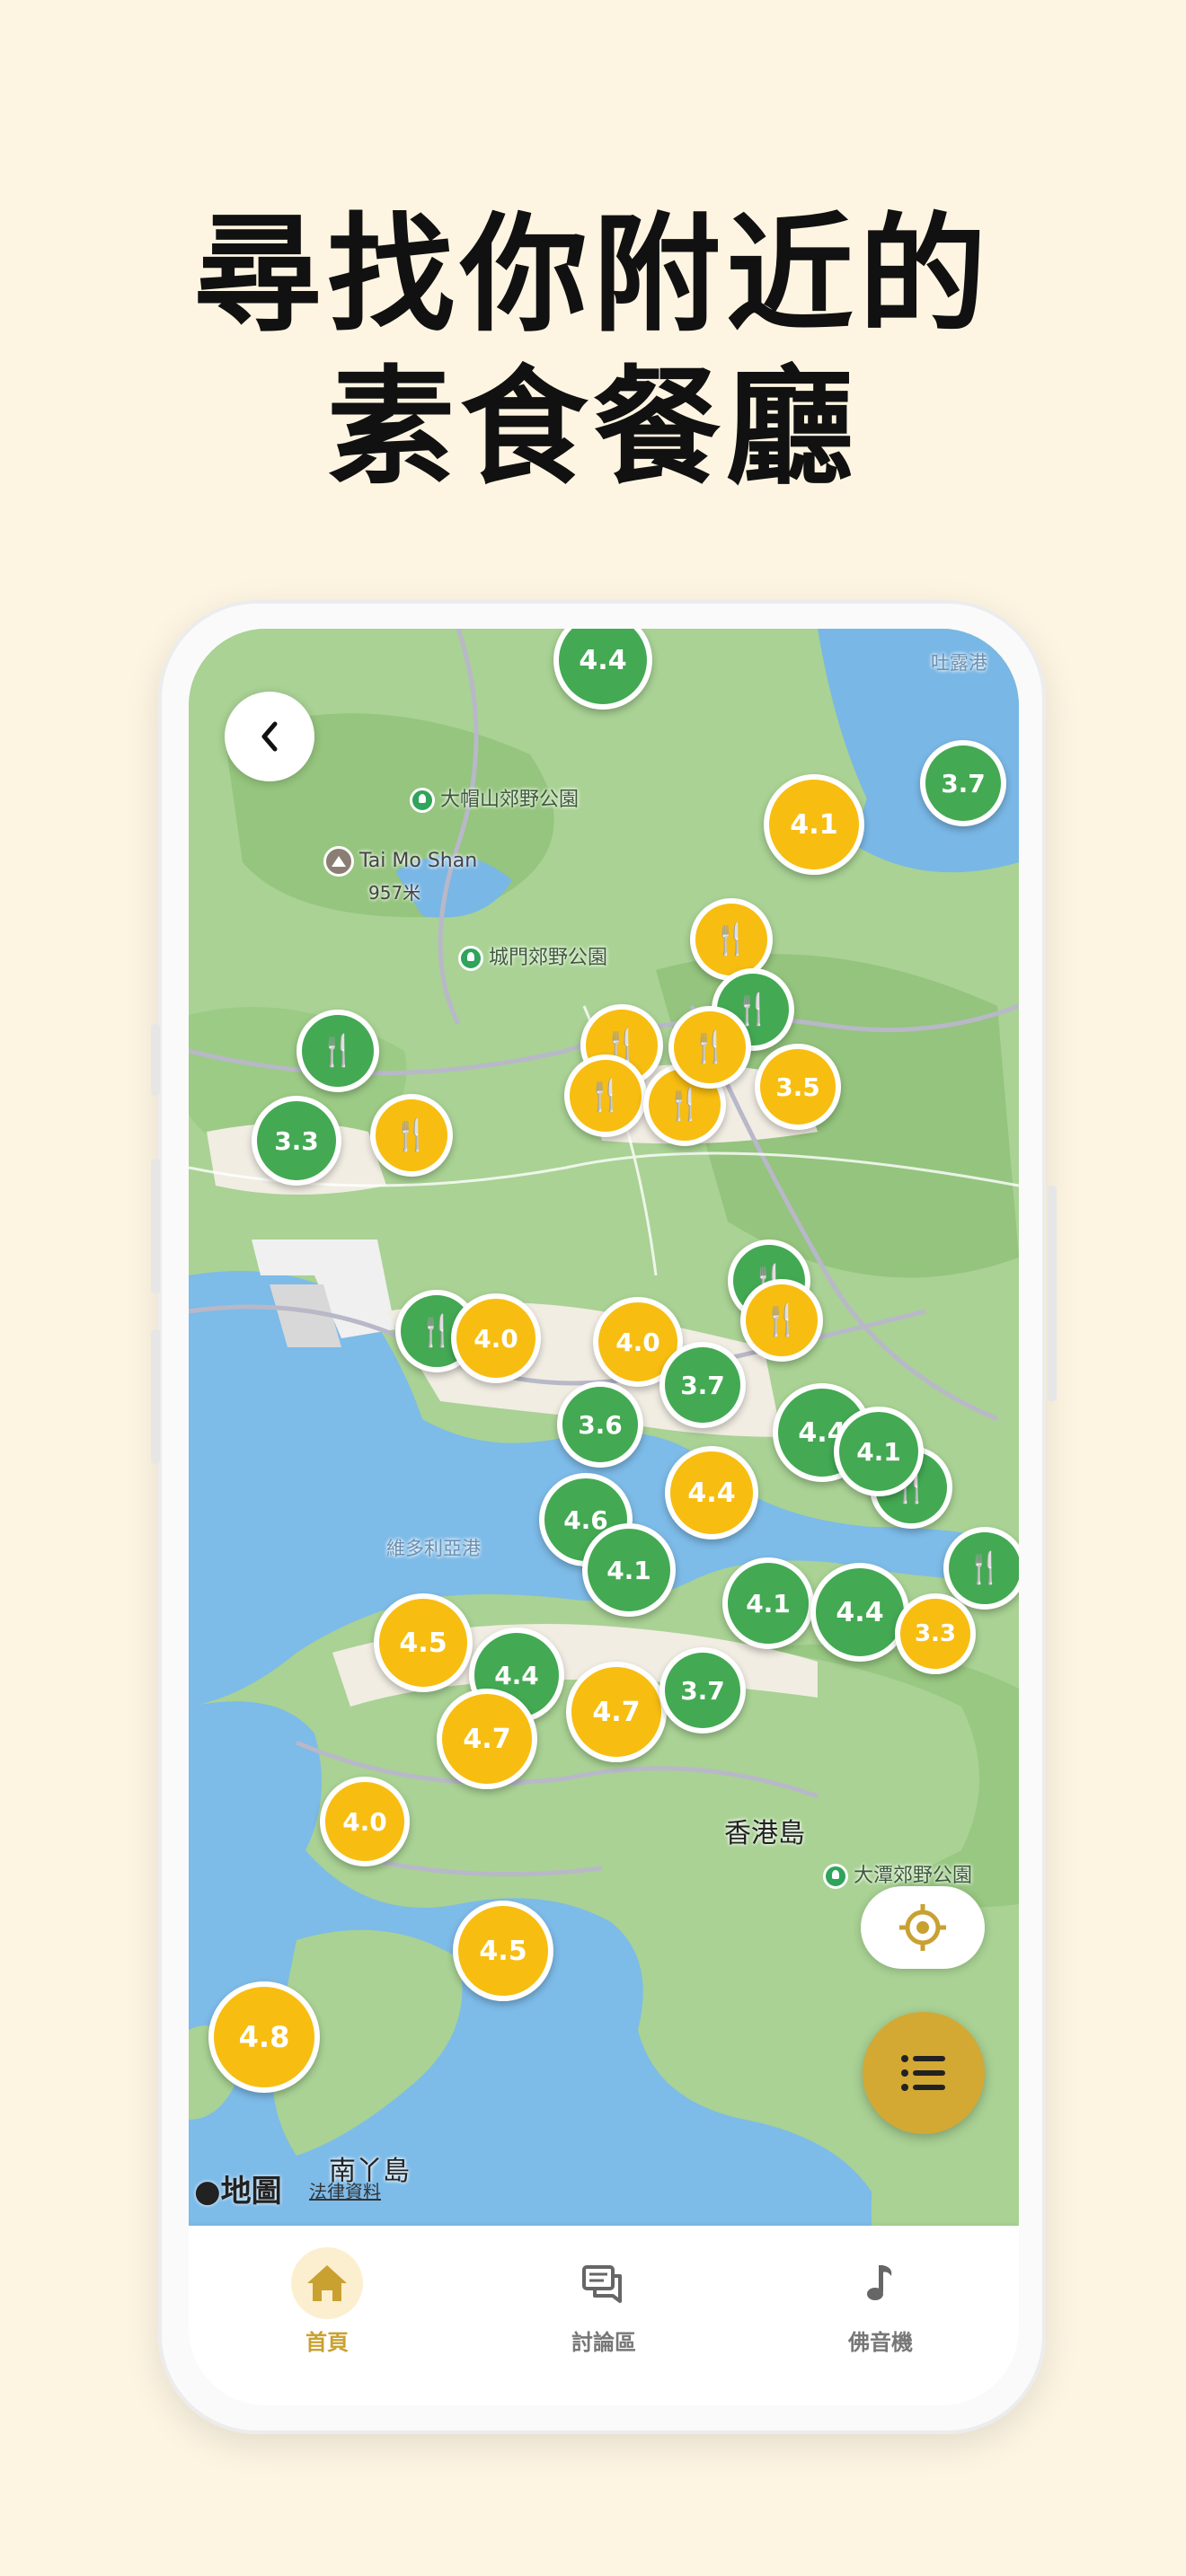 The height and width of the screenshot is (2576, 1186). I want to click on map-label-tolo-harbour: 吐露港, so click(959, 663).